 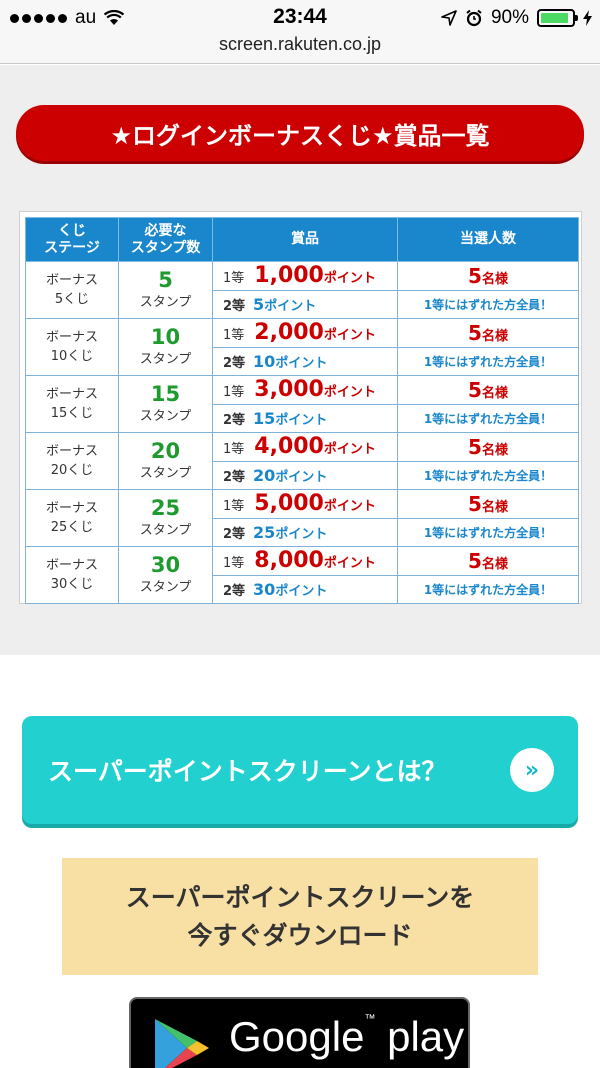 What do you see at coordinates (300, 935) in the screenshot?
I see `download-banner-line2: 今すぐダウンロード` at bounding box center [300, 935].